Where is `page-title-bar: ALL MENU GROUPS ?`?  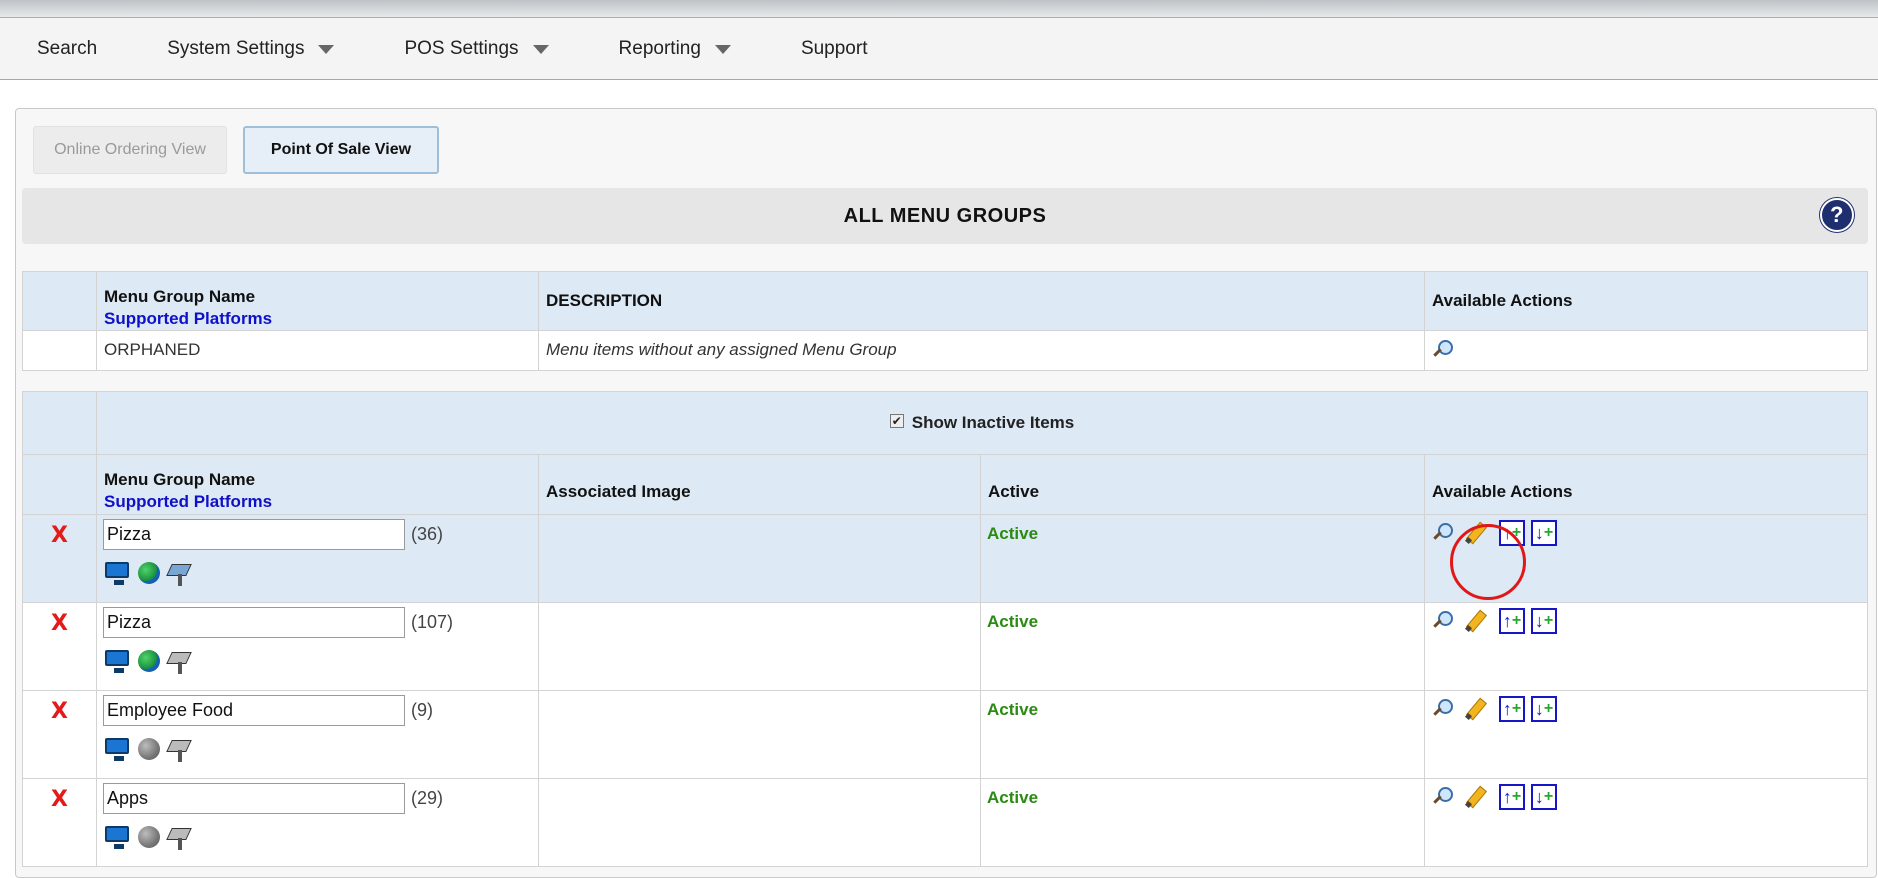
page-title-bar: ALL MENU GROUPS ? is located at coordinates (945, 216).